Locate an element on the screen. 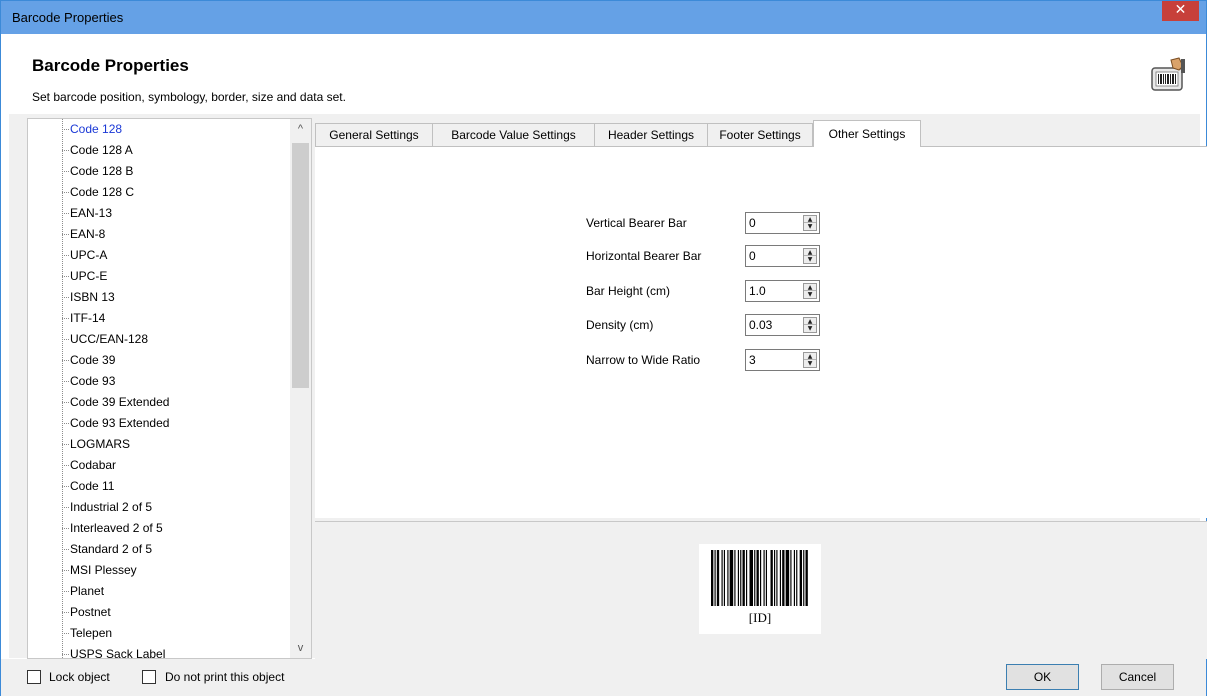 The height and width of the screenshot is (696, 1207). narrow-to-wide-ratio-value: 3 is located at coordinates (752, 360).